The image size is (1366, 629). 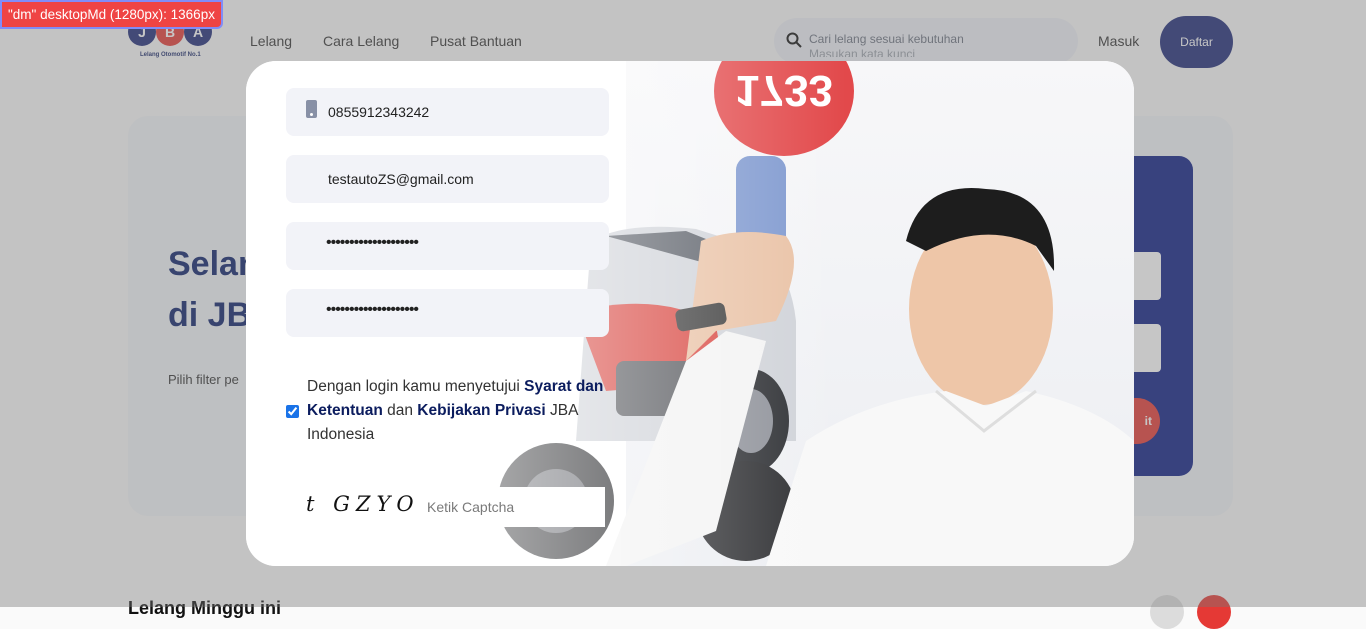 What do you see at coordinates (372, 242) in the screenshot?
I see `password-mask: ••••••••••••••••••••` at bounding box center [372, 242].